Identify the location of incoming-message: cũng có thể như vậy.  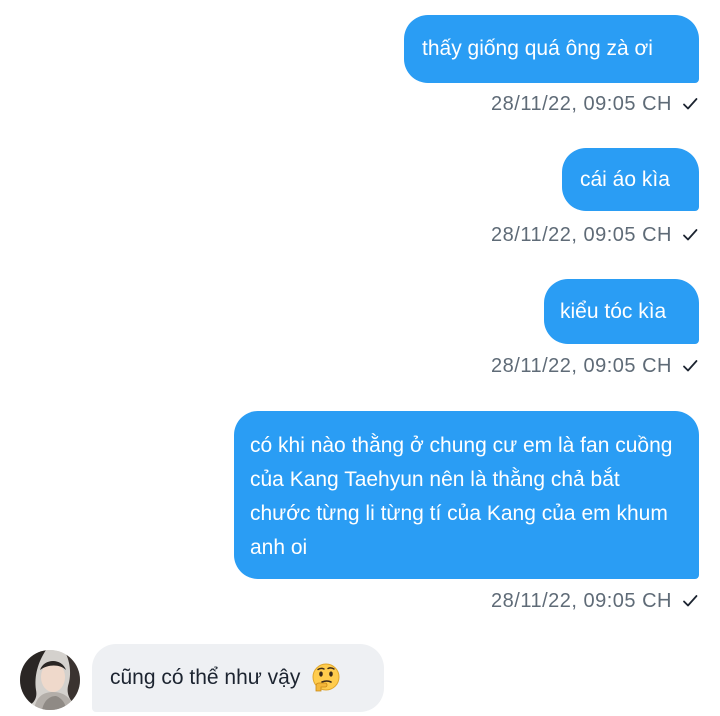
(238, 678).